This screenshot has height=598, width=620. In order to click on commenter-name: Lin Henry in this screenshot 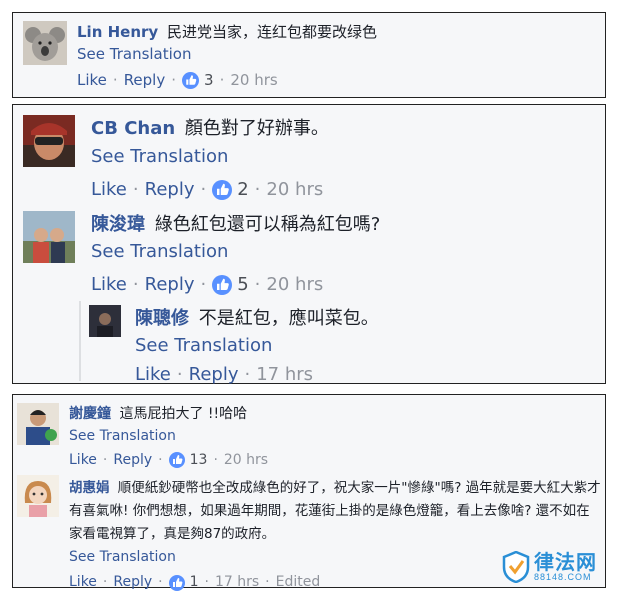, I will do `click(117, 32)`.